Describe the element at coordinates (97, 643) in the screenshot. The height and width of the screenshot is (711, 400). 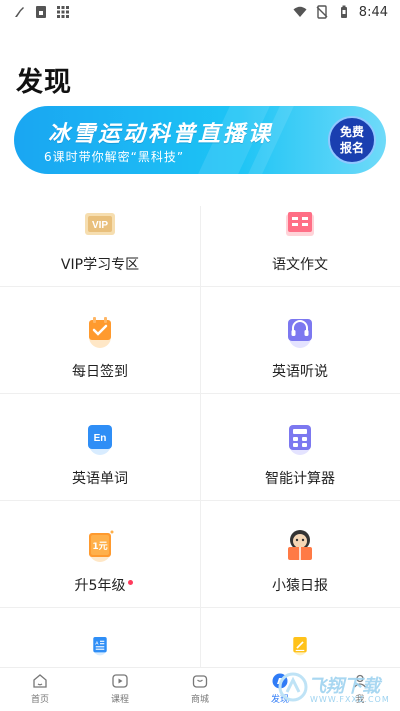
I see `svg-text: A` at that location.